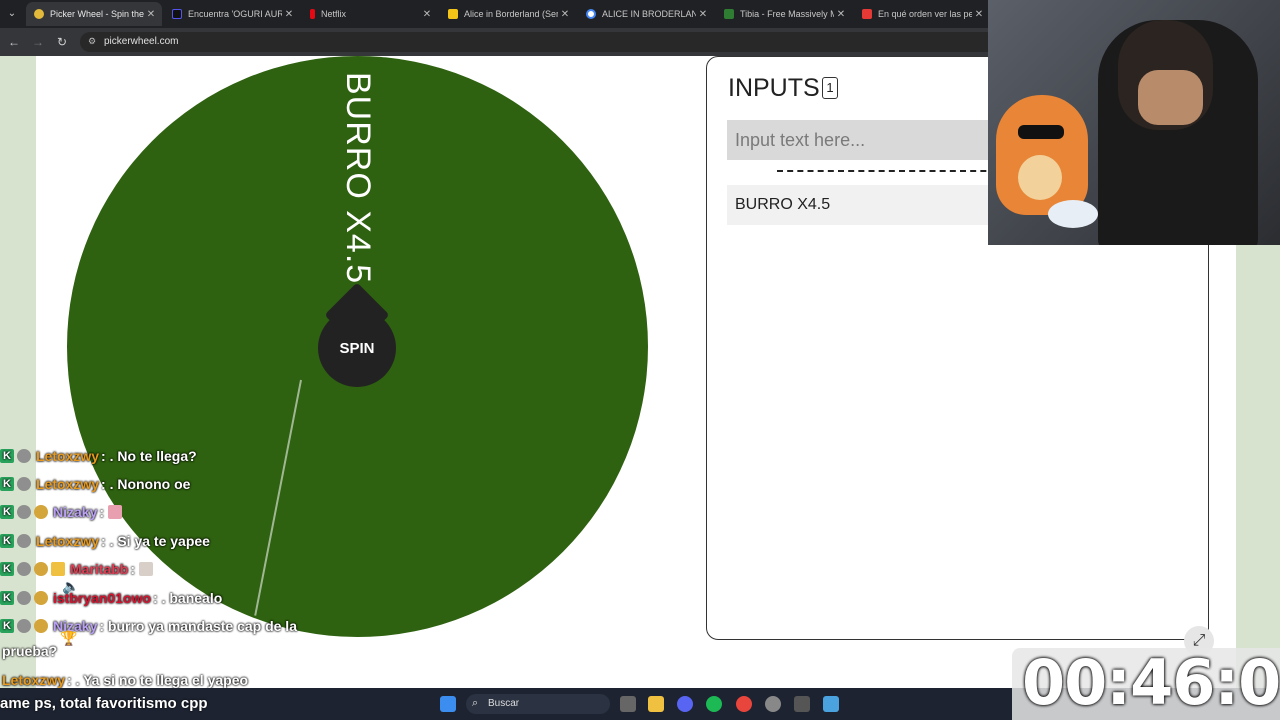 This screenshot has width=1280, height=720. I want to click on spin-button: SPIN, so click(357, 348).